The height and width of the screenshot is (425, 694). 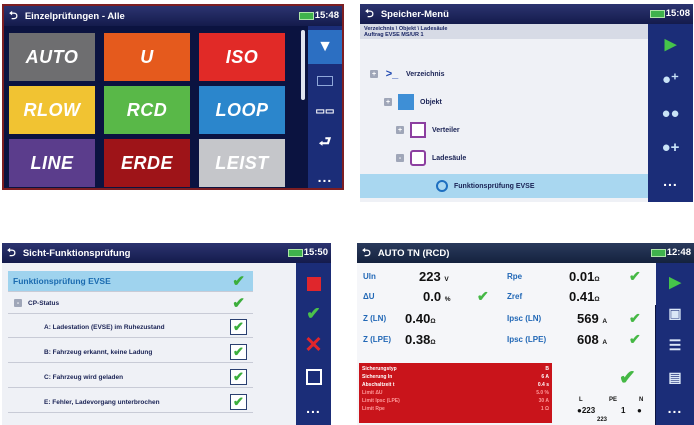 I want to click on tree-node-verteiler: + Verteiler, so click(x=428, y=130).